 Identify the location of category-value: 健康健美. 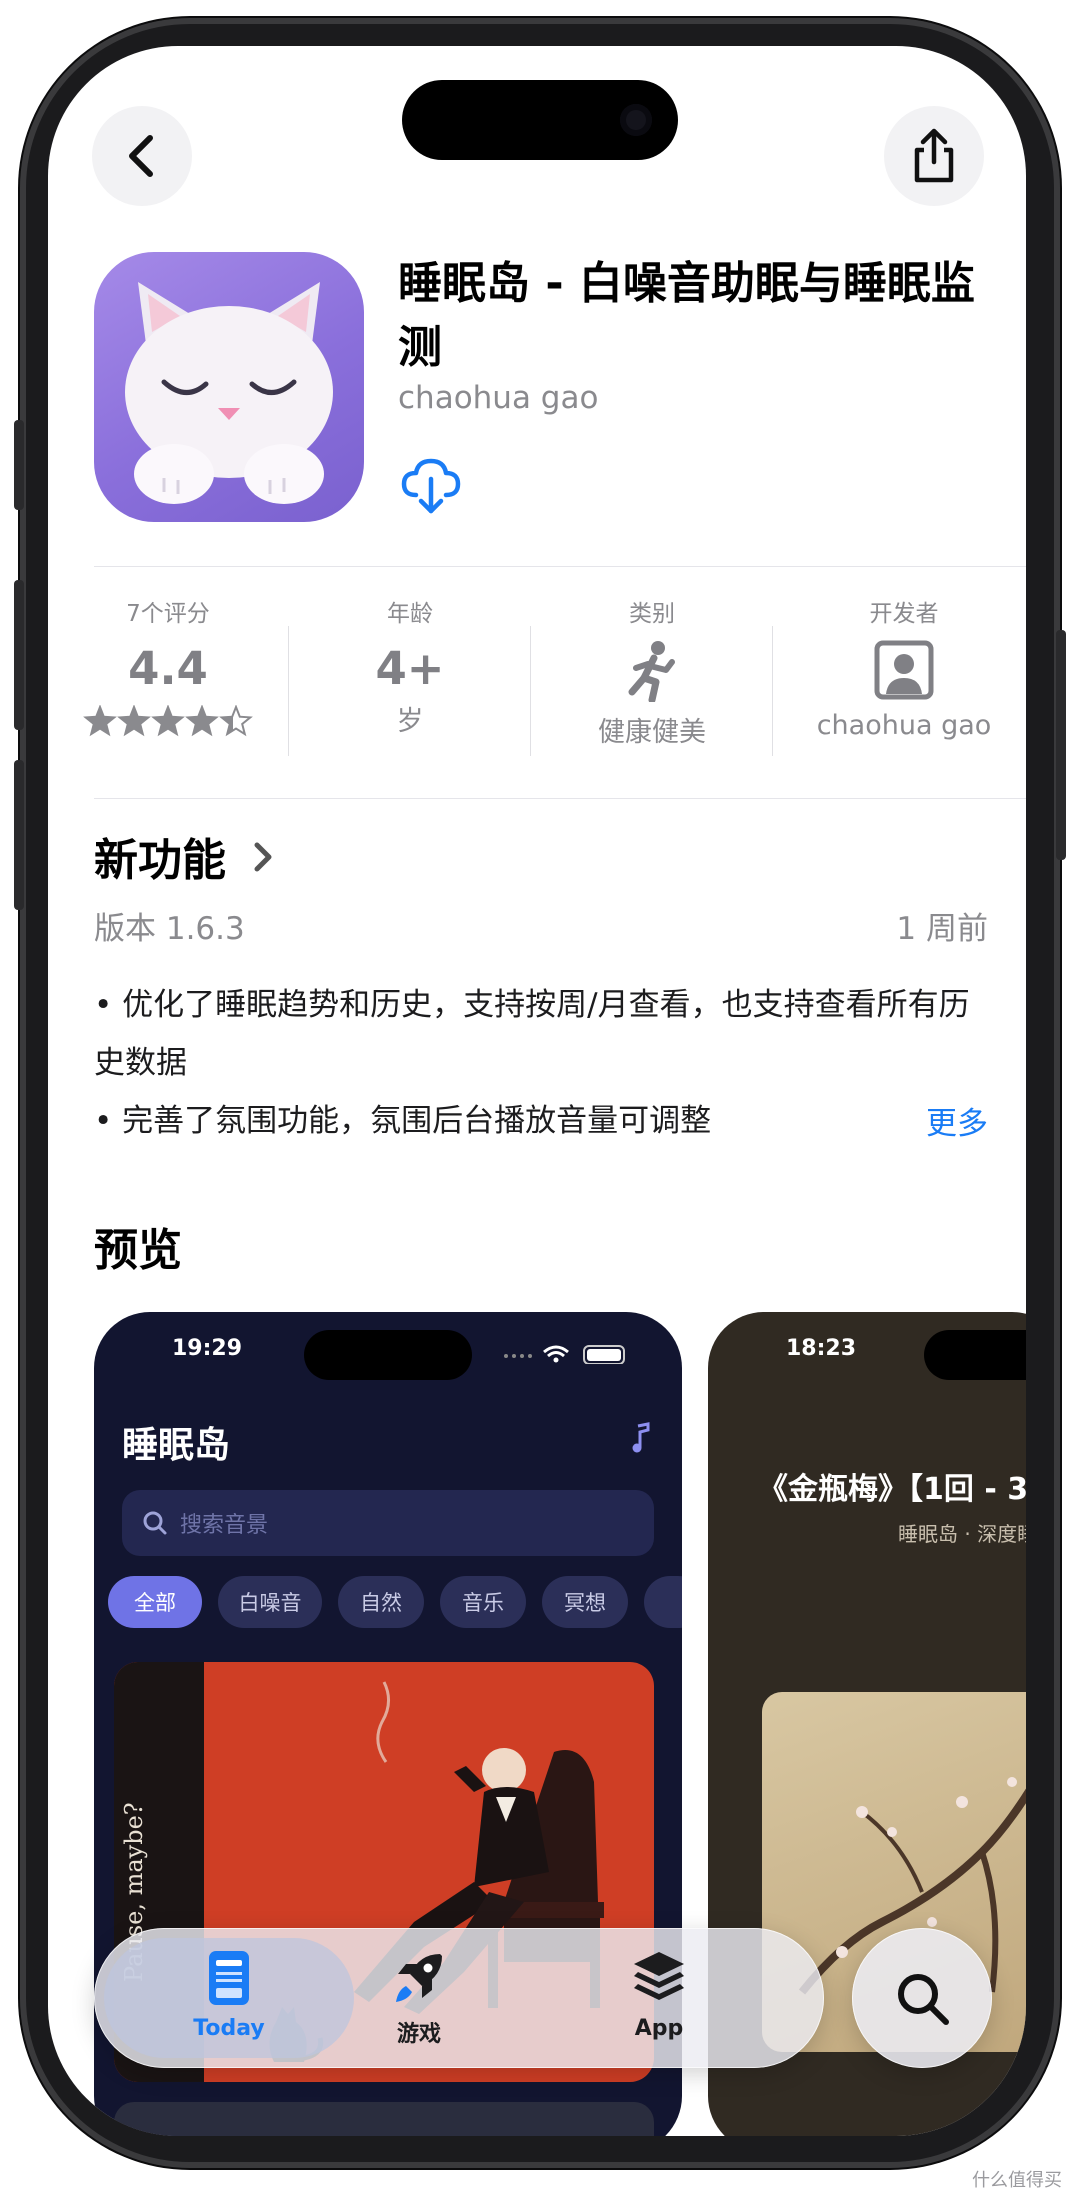
(652, 732).